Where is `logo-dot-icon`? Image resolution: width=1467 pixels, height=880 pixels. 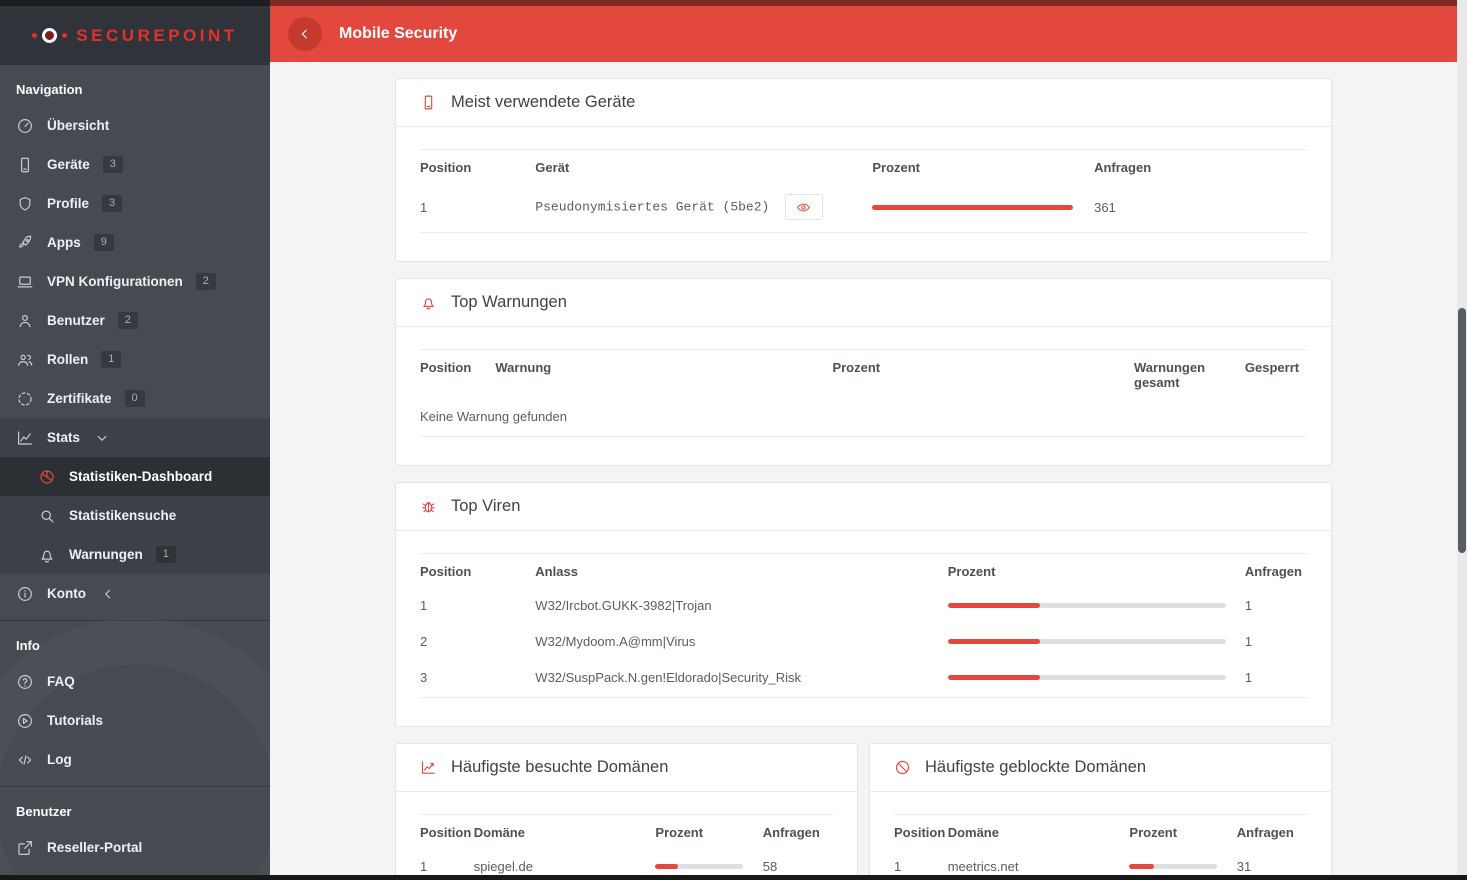
logo-dot-icon is located at coordinates (65, 35).